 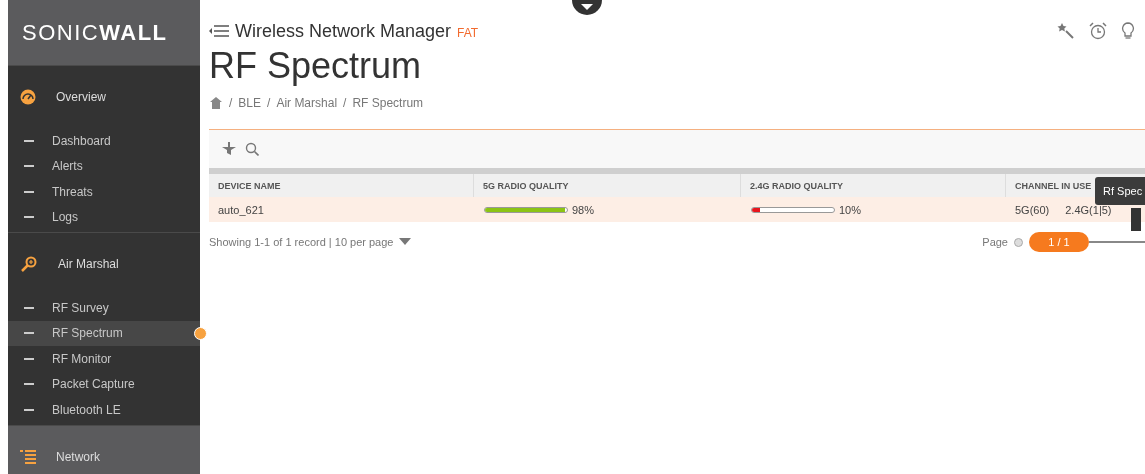 What do you see at coordinates (1032, 209) in the screenshot?
I see `channel-value: 5G(60)` at bounding box center [1032, 209].